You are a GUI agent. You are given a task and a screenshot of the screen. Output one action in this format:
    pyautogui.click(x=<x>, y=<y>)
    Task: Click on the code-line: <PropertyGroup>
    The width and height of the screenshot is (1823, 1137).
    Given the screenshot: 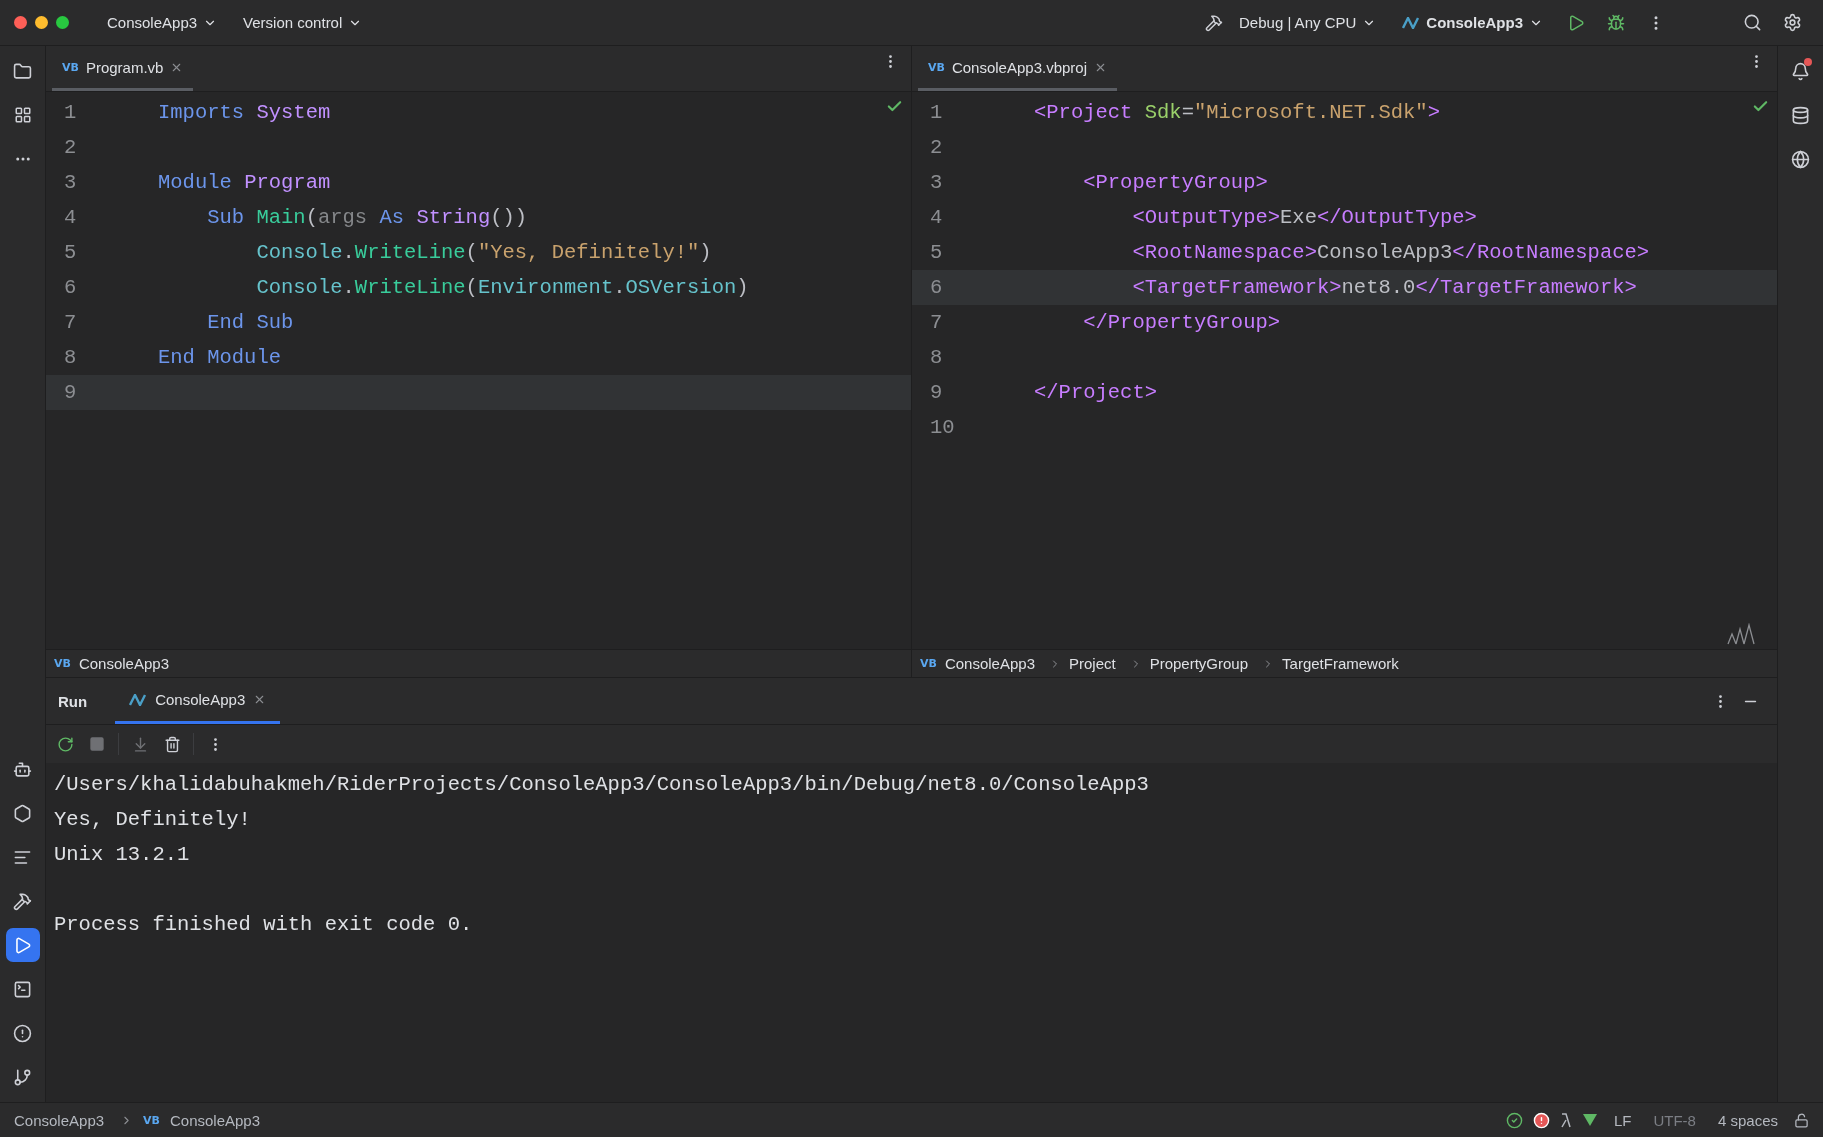 What is the action you would take?
    pyautogui.click(x=1175, y=182)
    